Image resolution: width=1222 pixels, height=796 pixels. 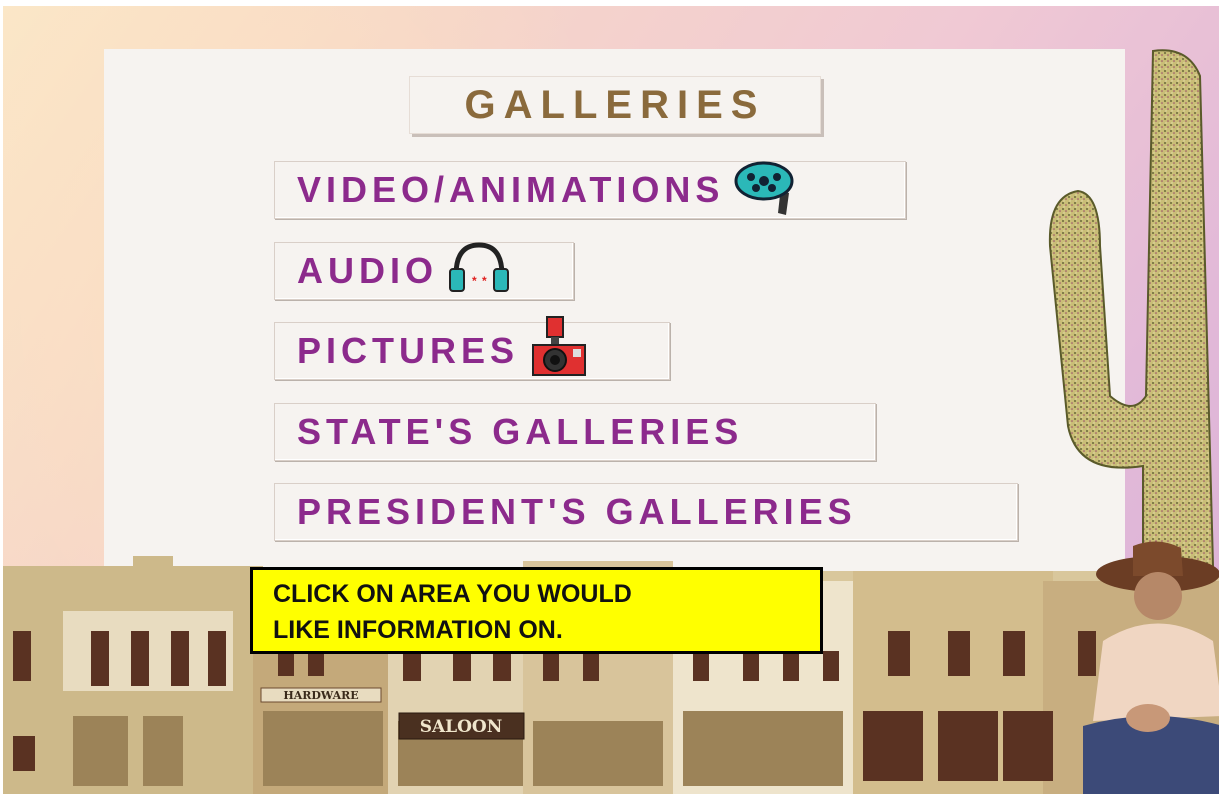 I want to click on saloon-sign: SALOON, so click(x=461, y=727).